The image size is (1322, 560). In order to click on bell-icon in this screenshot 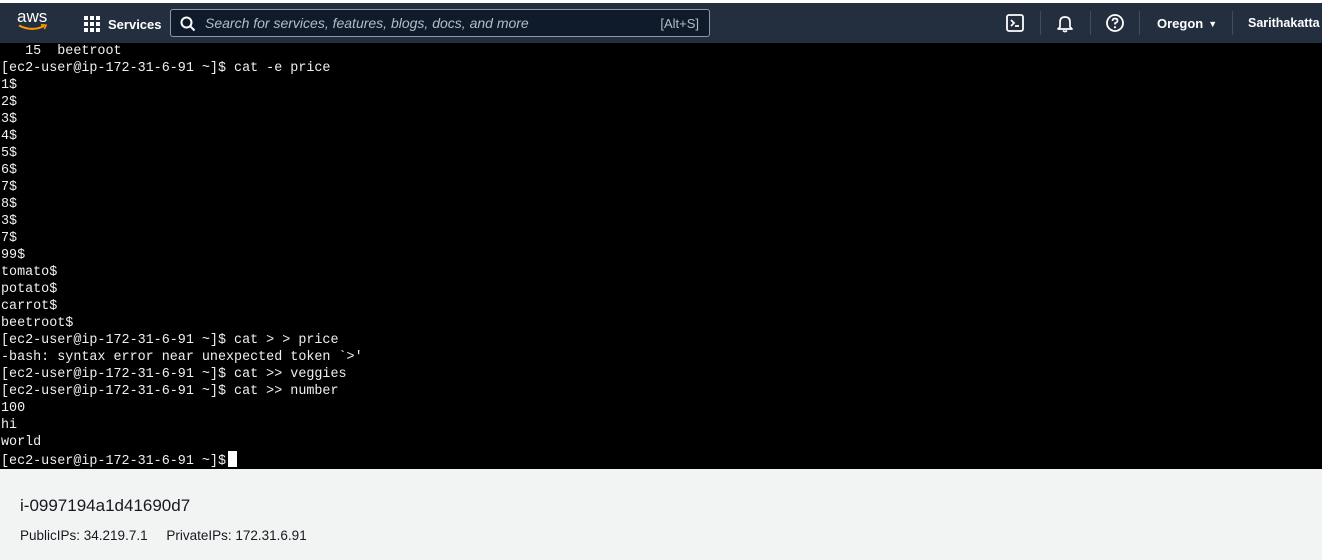, I will do `click(1065, 24)`.